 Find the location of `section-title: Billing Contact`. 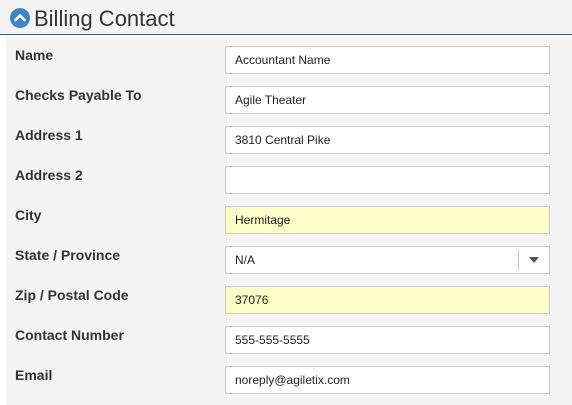

section-title: Billing Contact is located at coordinates (104, 18).